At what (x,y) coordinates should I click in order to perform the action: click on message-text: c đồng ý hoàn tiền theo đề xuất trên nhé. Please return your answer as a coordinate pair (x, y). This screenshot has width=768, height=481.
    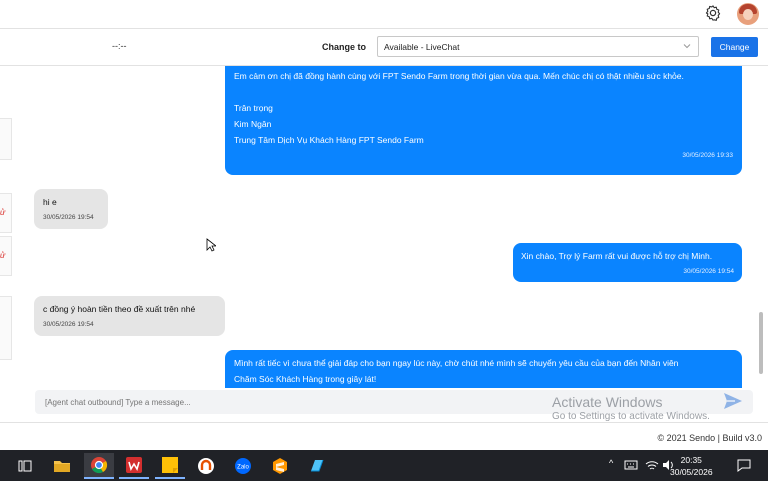
    Looking at the image, I should click on (119, 309).